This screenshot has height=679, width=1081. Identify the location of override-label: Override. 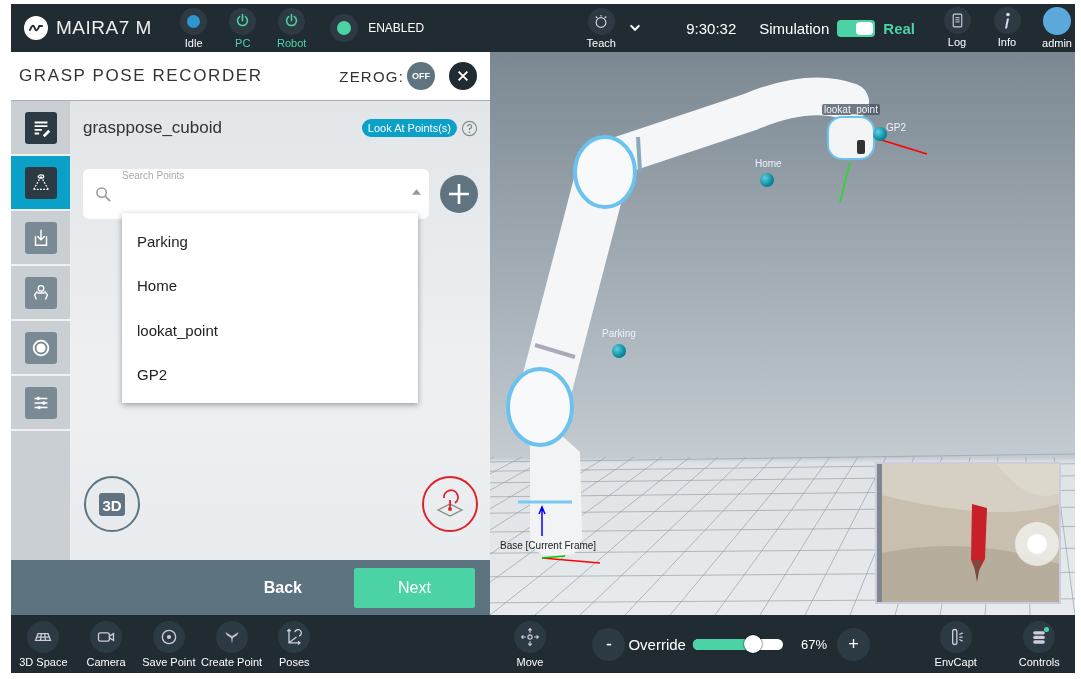
(657, 644).